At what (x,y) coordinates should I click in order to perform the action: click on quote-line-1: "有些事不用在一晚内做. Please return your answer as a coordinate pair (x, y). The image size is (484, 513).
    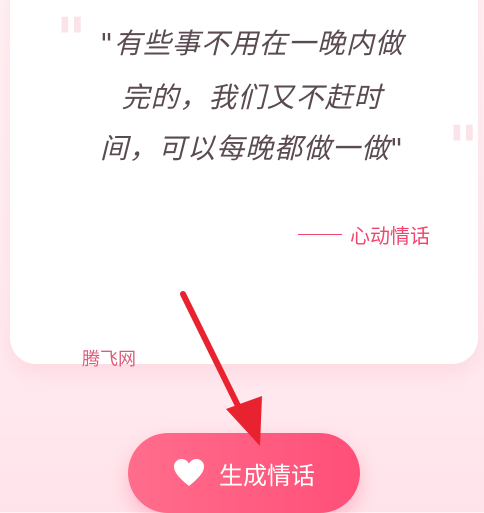
    Looking at the image, I should click on (252, 43).